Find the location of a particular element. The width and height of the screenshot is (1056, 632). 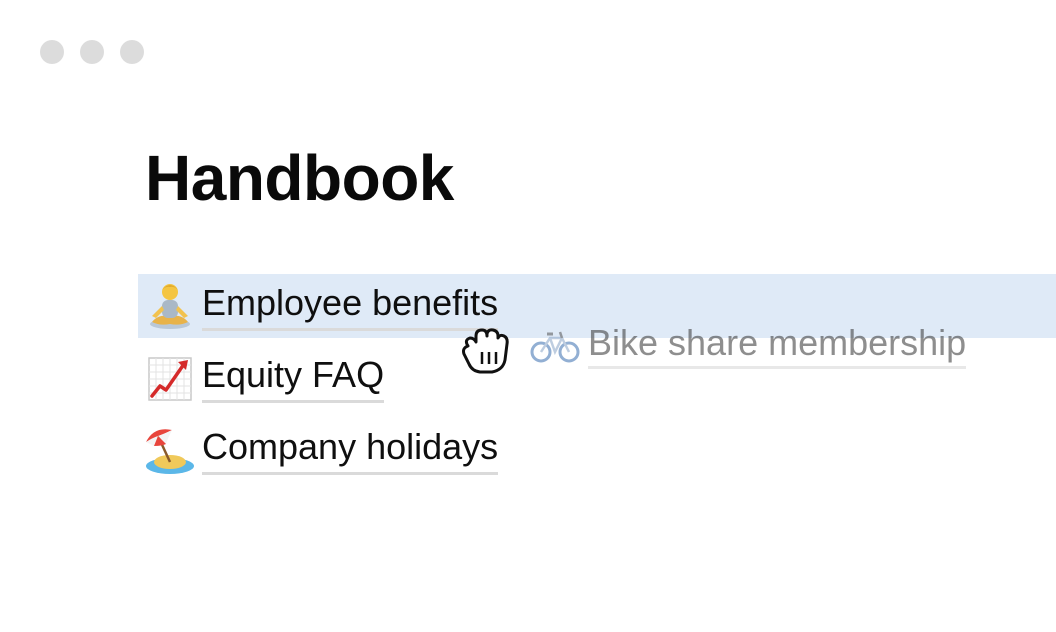

window-controls is located at coordinates (92, 52).